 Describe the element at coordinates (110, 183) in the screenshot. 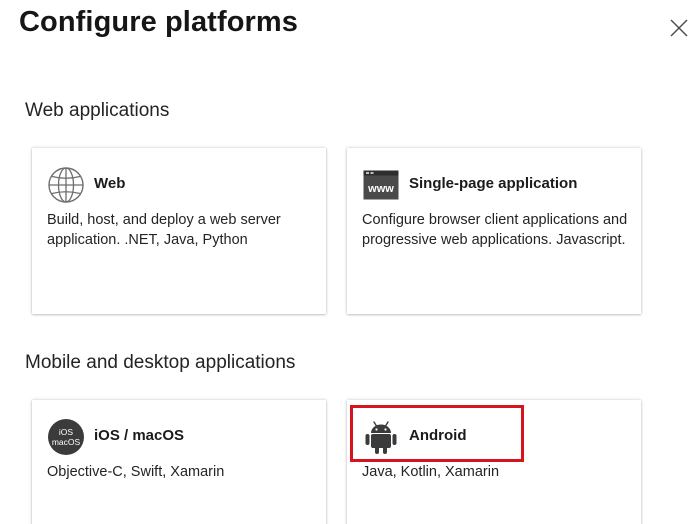

I see `platform-name-web: Web` at that location.